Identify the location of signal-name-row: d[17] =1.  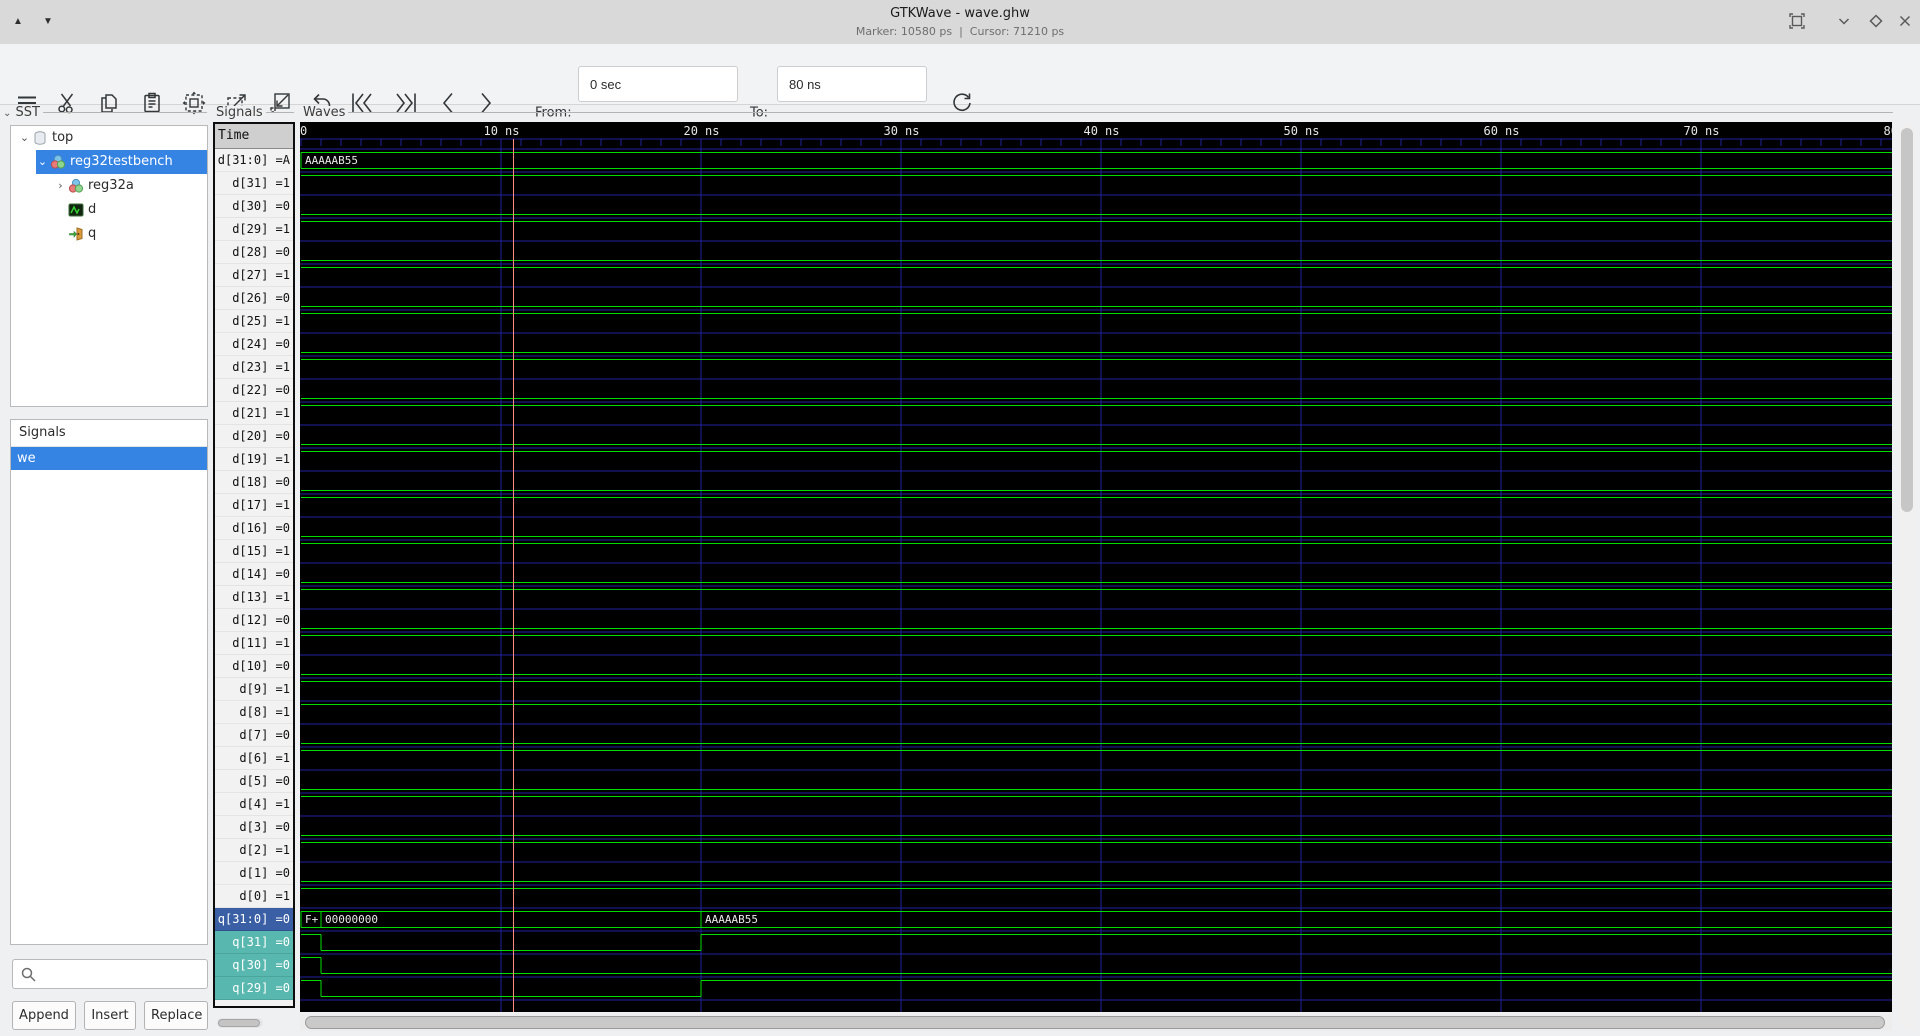
(254, 505).